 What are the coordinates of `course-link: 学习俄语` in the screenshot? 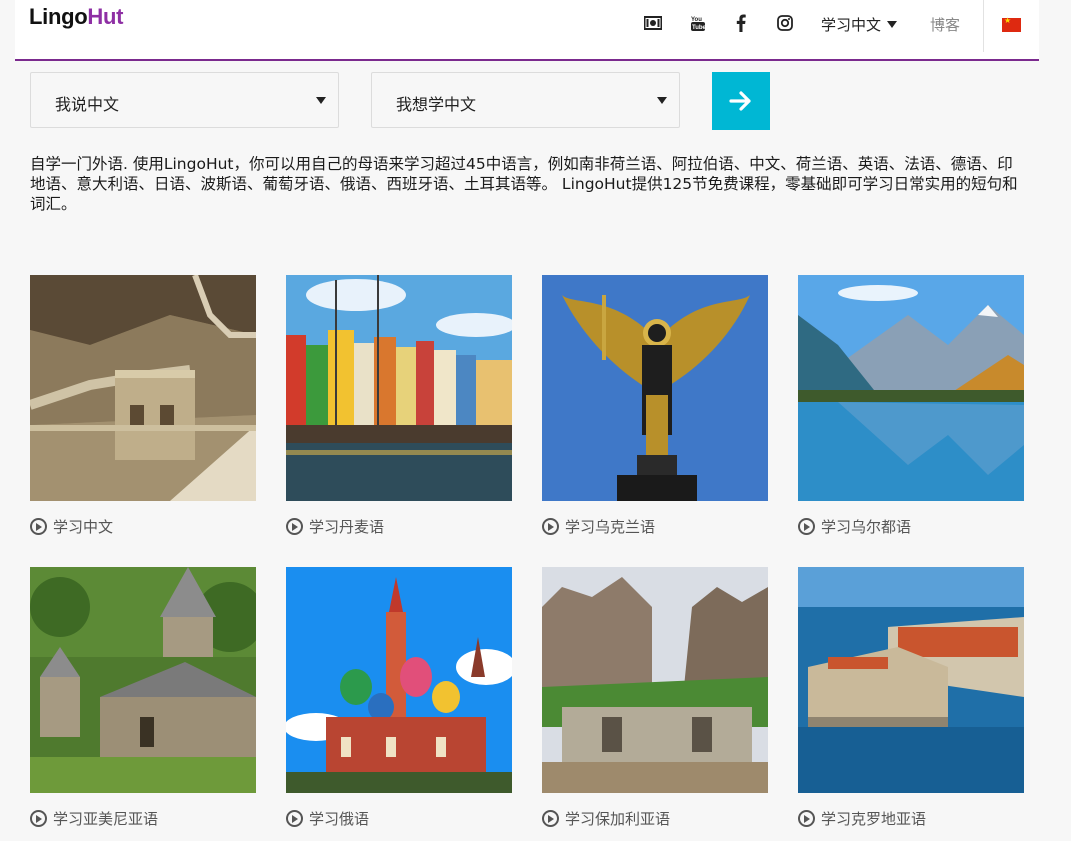 It's located at (327, 818).